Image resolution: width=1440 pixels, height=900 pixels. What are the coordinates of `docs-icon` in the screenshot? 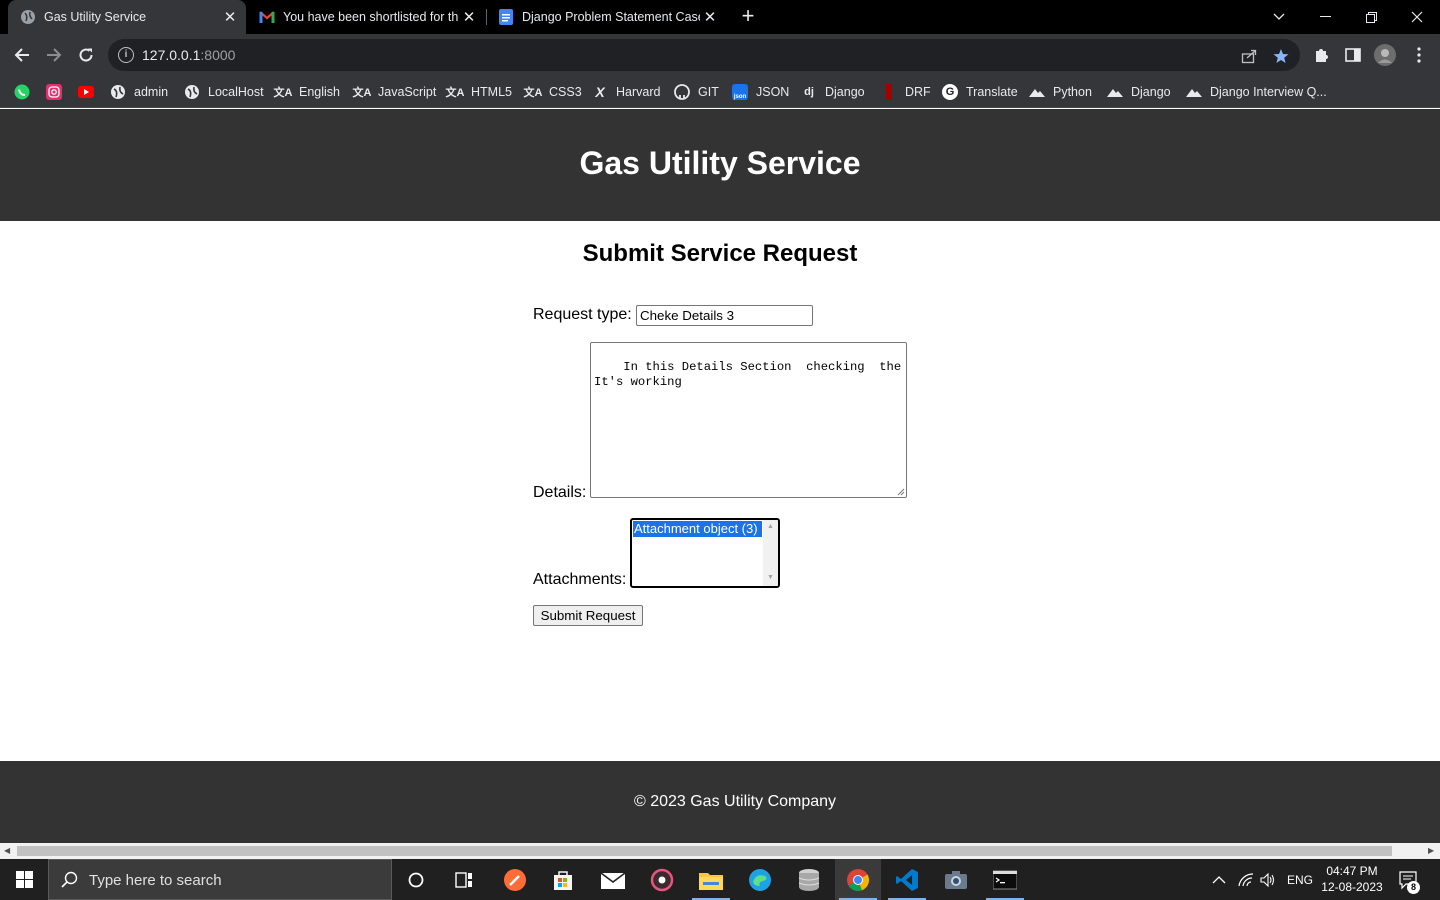 It's located at (506, 17).